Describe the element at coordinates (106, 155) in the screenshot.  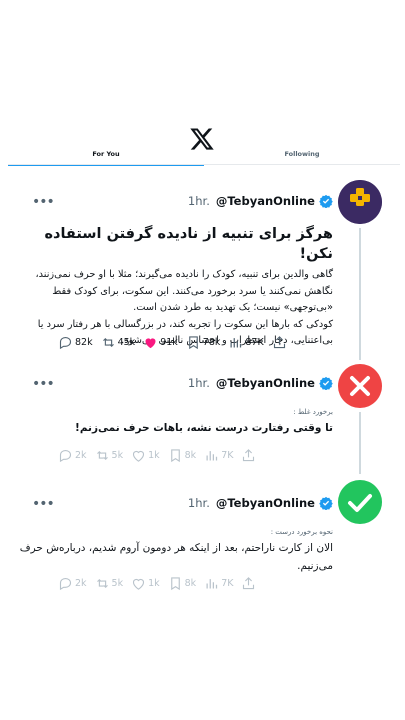
I see `tab-for-you: For You` at that location.